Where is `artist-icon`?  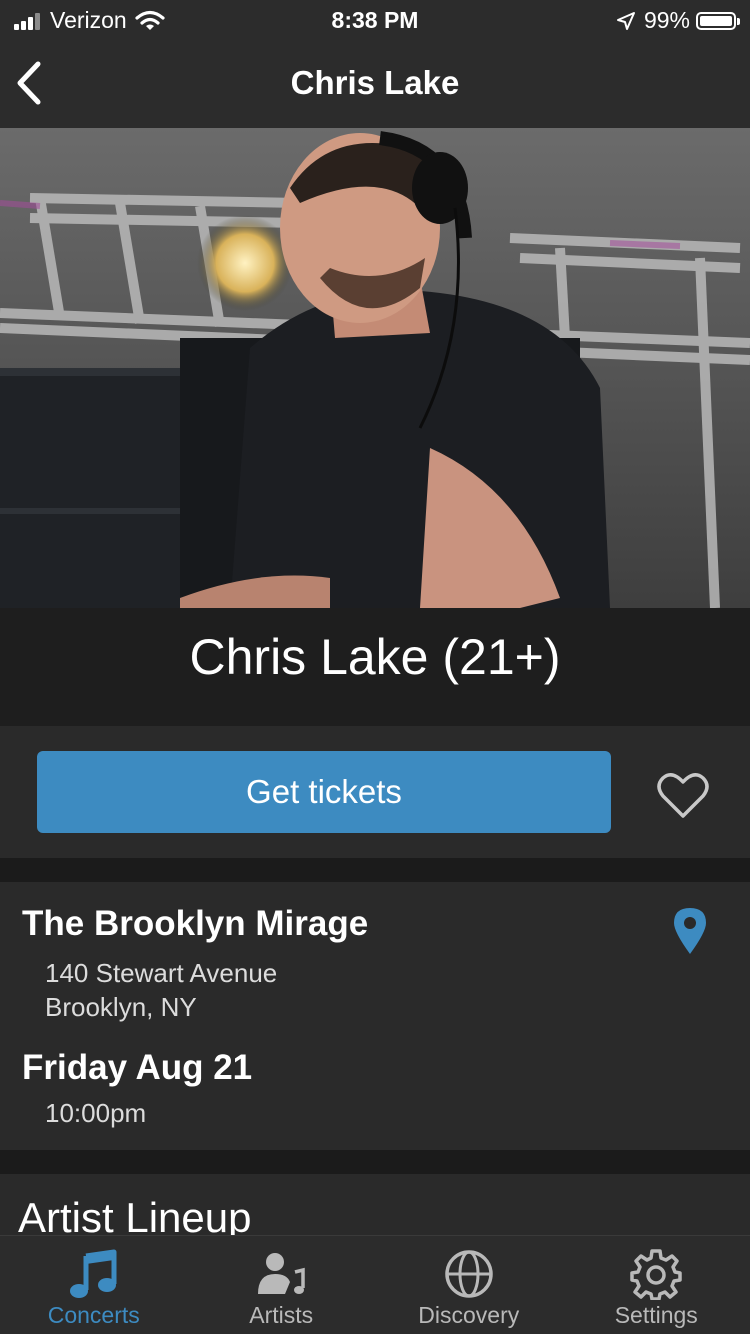 artist-icon is located at coordinates (281, 1273).